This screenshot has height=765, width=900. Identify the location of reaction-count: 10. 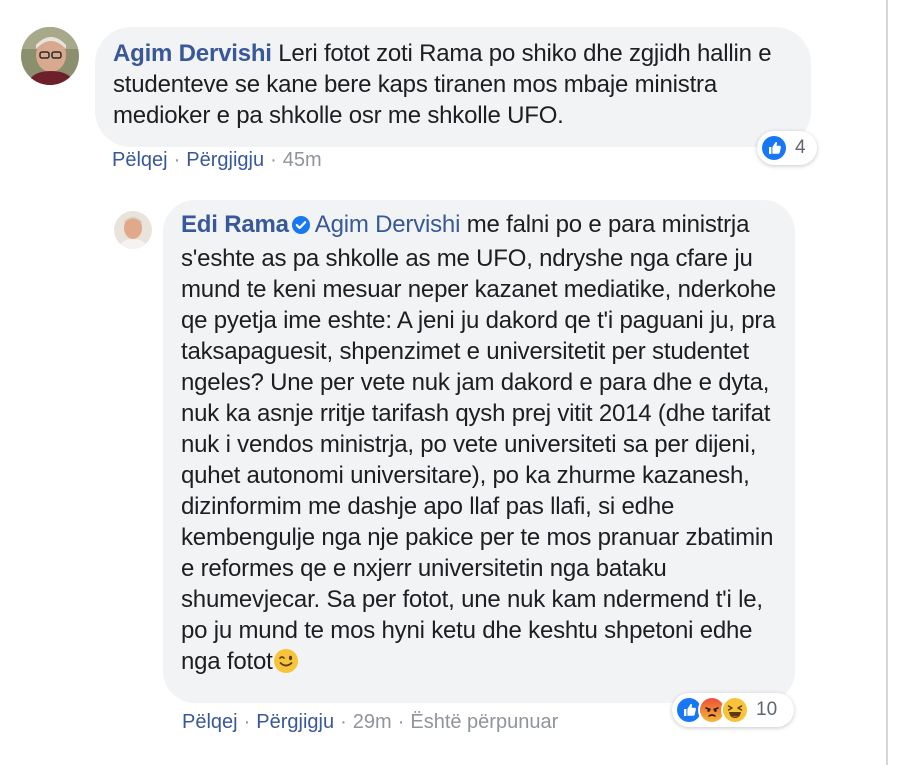
(767, 709).